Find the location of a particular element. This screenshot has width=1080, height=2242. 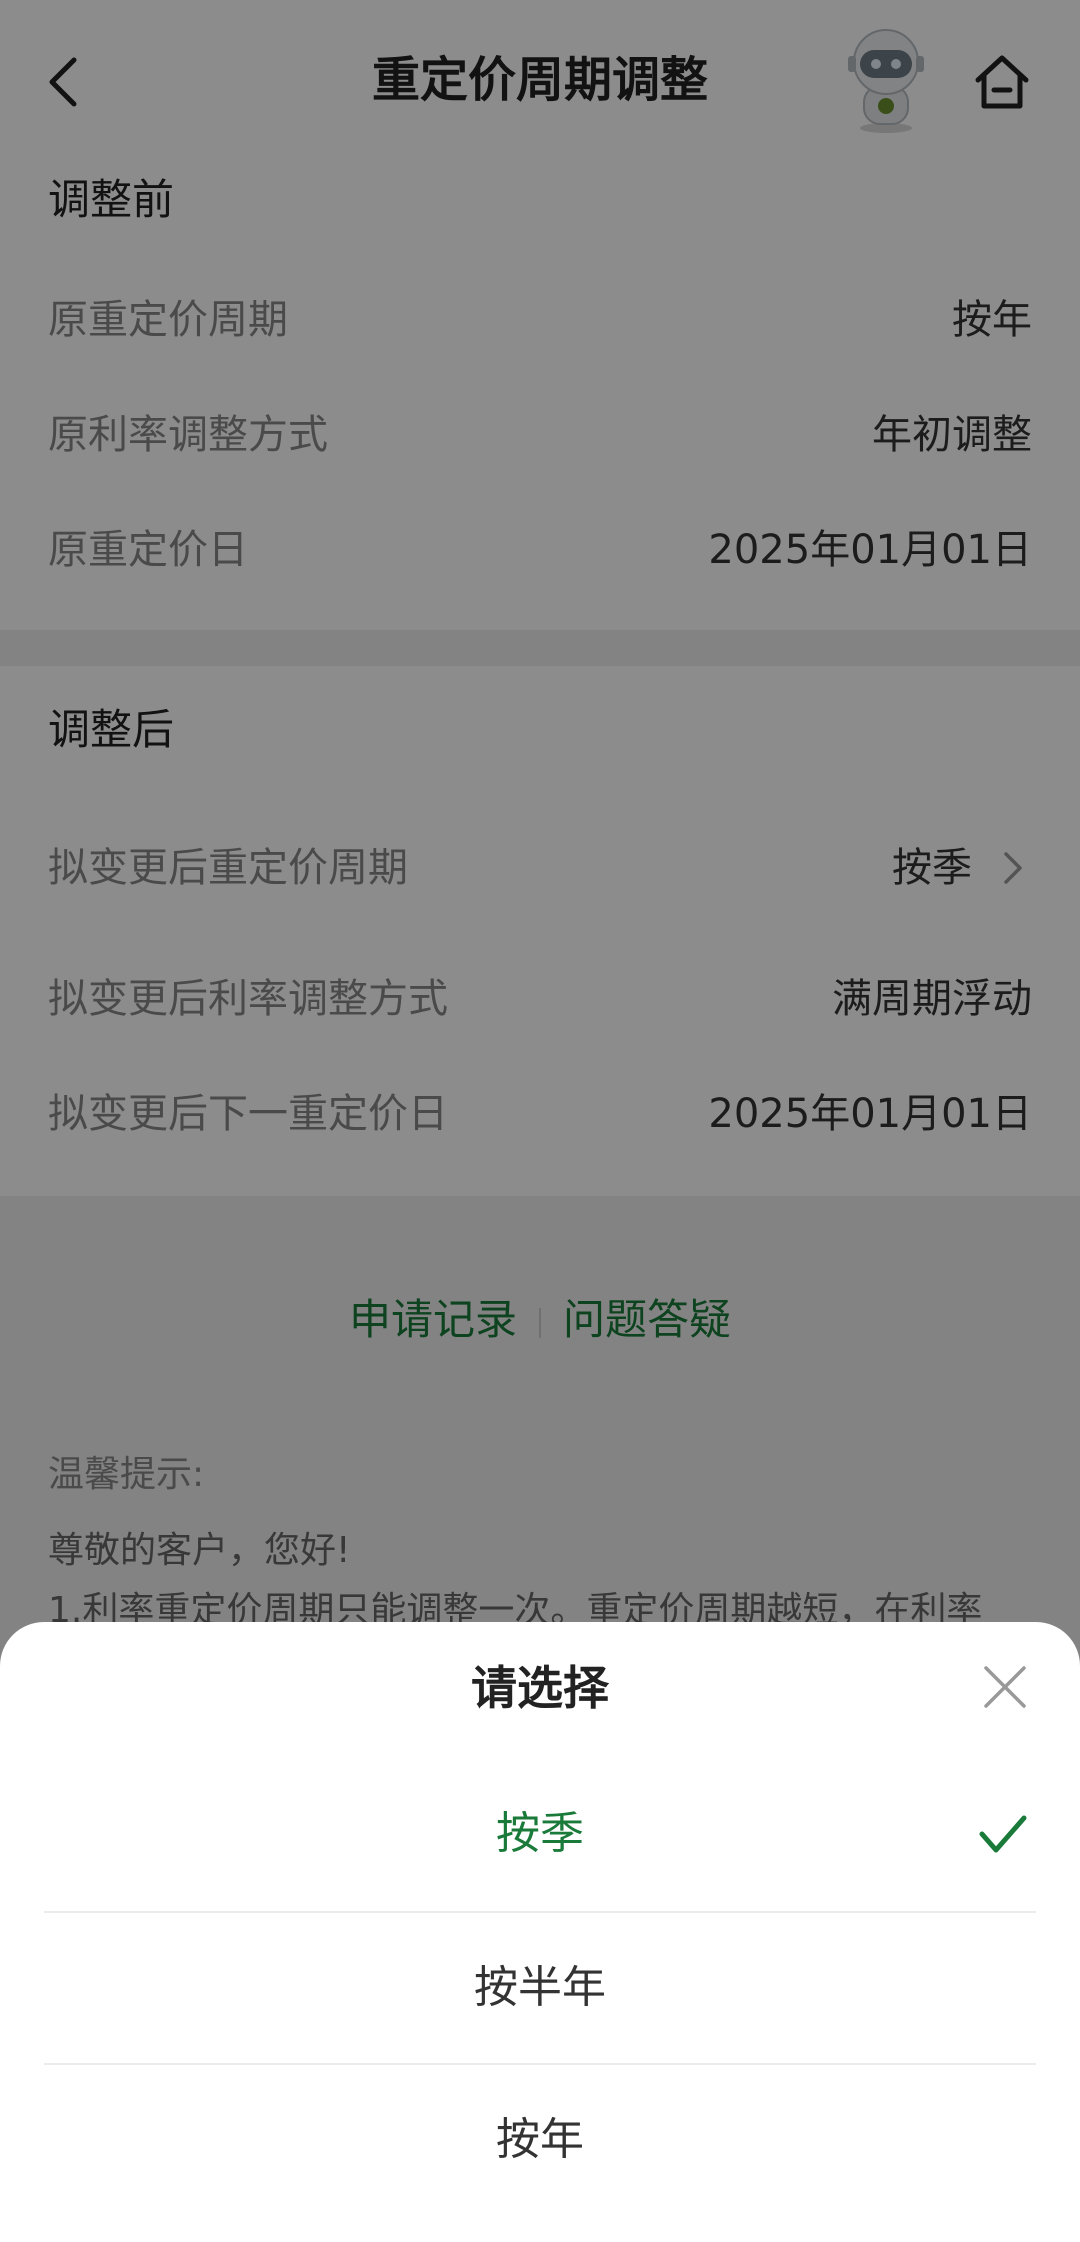

option-half-year: 按半年 is located at coordinates (540, 1988).